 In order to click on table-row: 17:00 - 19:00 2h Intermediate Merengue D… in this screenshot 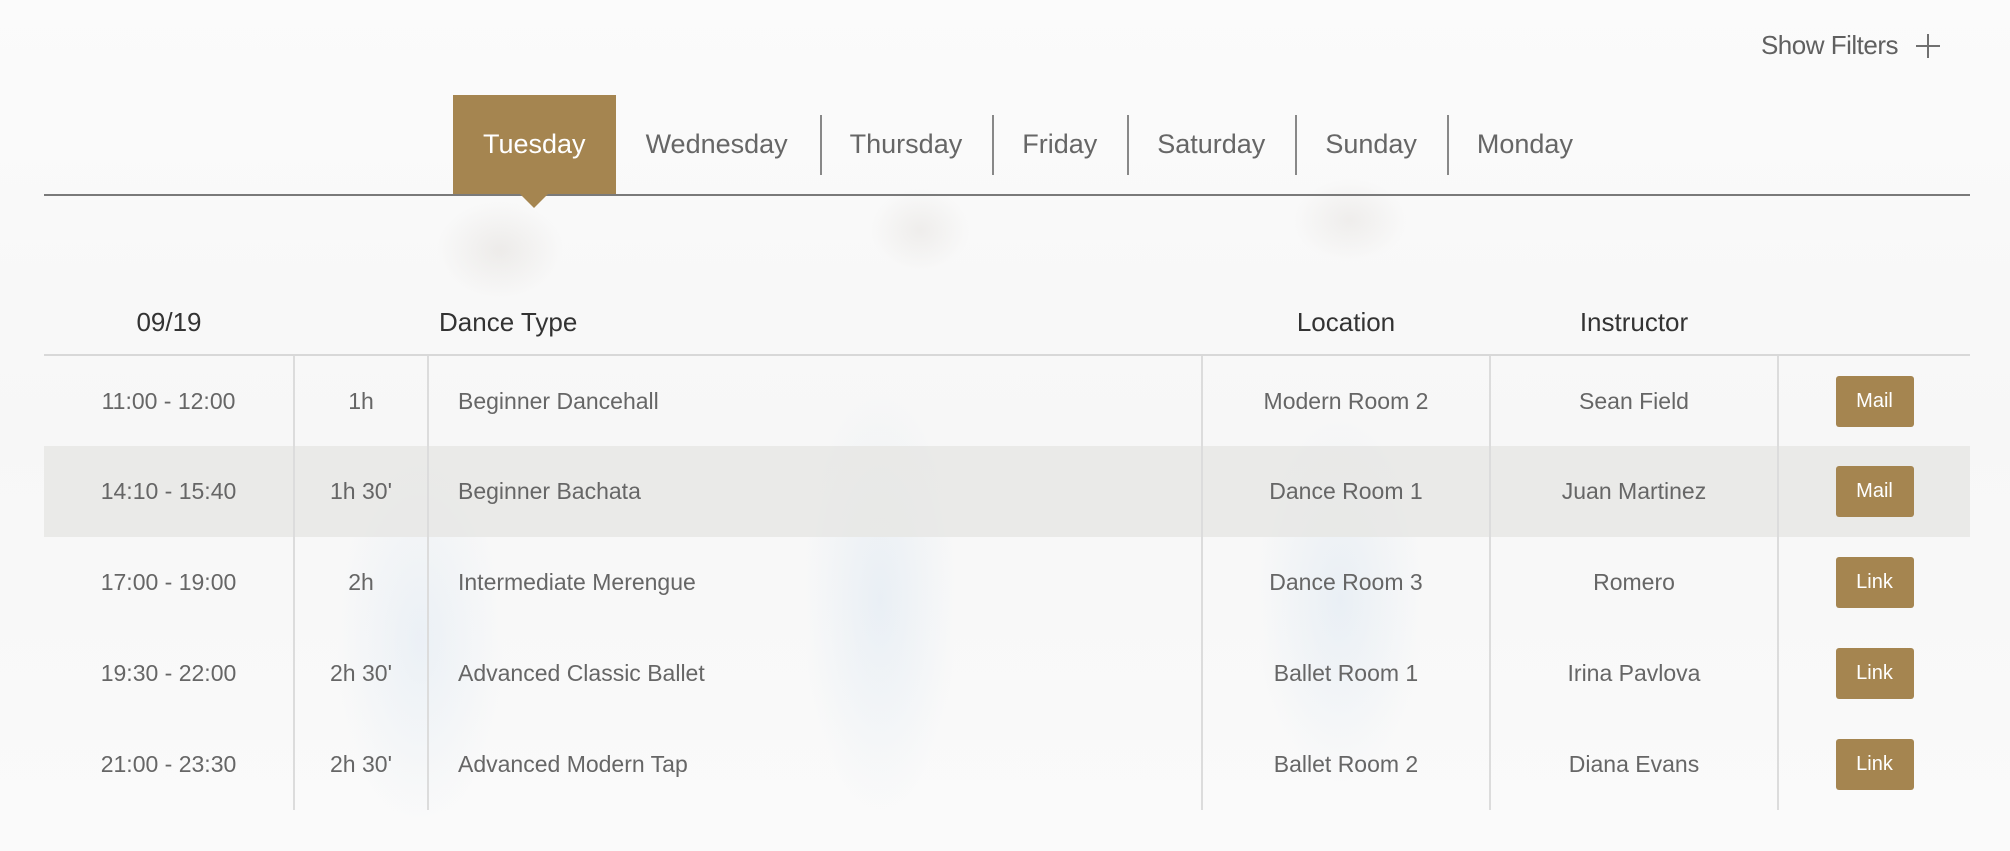, I will do `click(1007, 582)`.